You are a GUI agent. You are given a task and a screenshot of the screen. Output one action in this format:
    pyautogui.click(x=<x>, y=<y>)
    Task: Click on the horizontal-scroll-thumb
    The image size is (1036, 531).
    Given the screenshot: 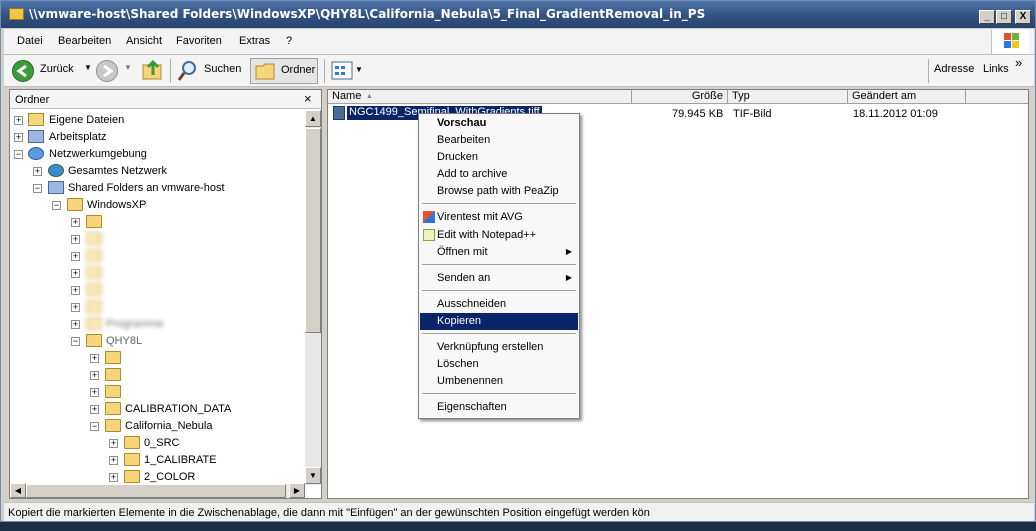 What is the action you would take?
    pyautogui.click(x=156, y=491)
    